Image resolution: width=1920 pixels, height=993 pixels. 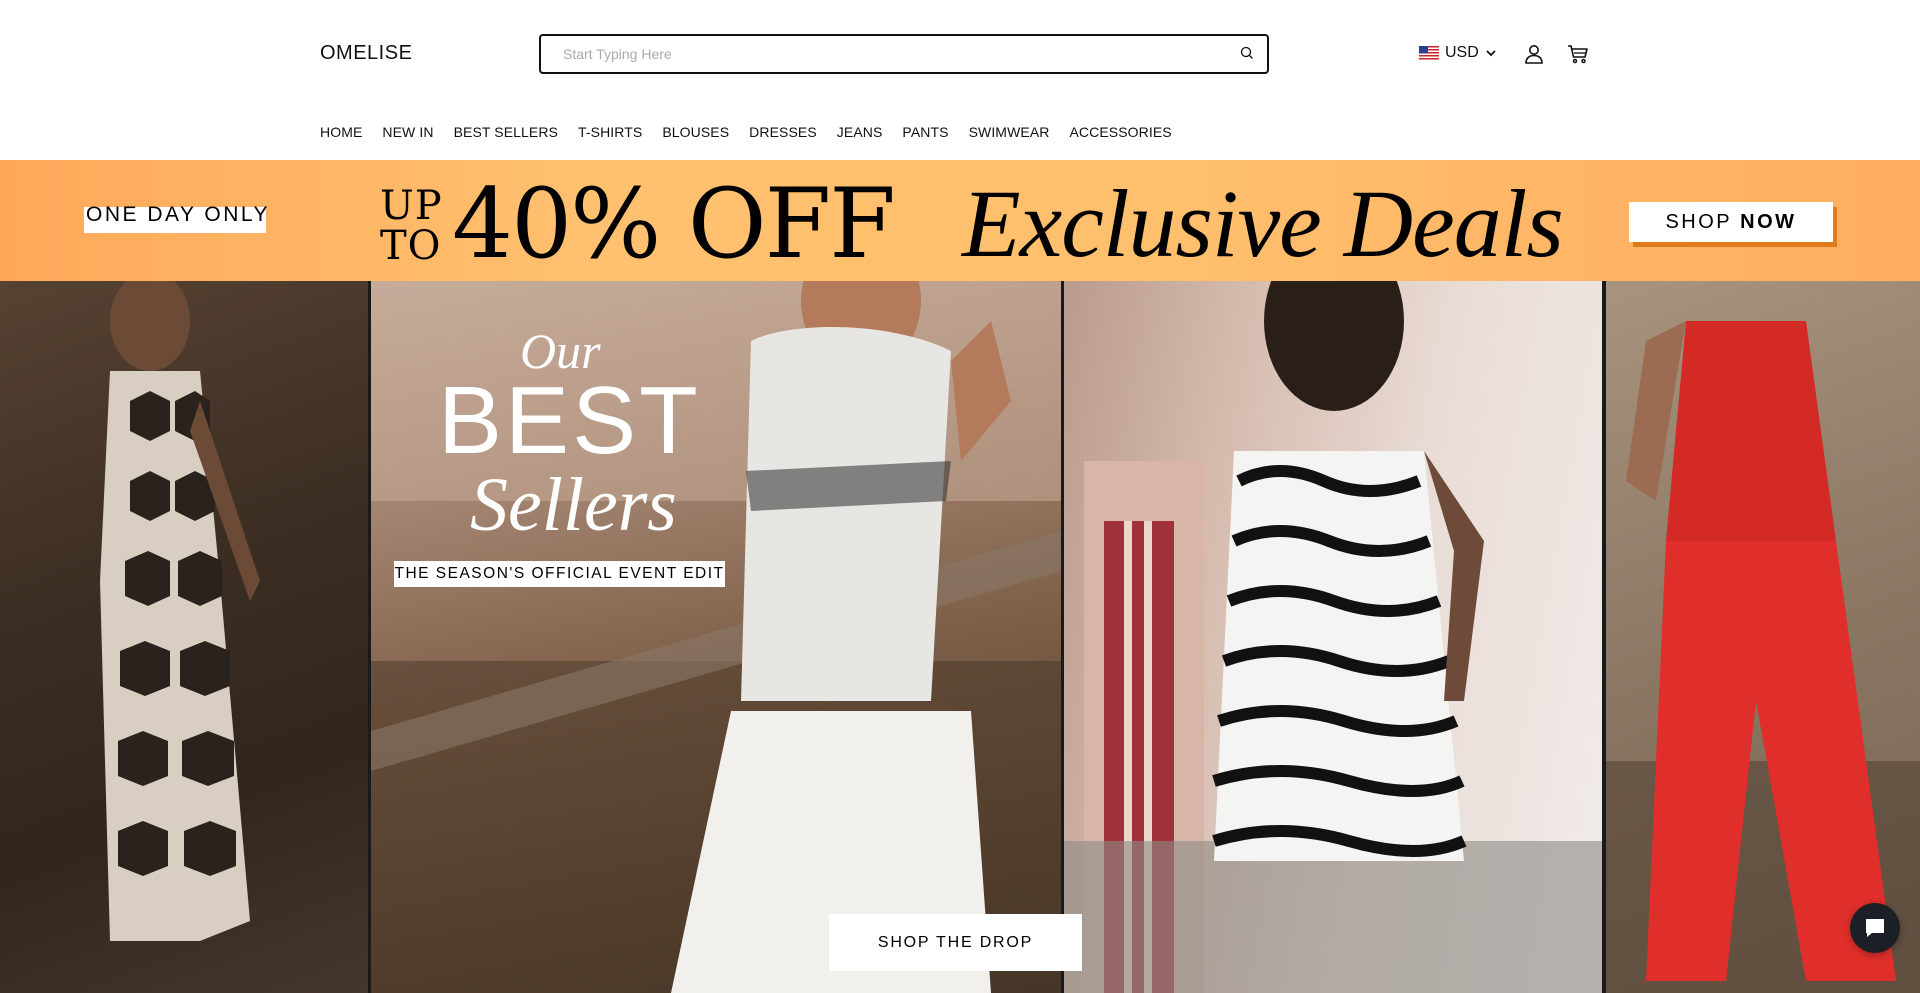 What do you see at coordinates (341, 132) in the screenshot?
I see `nav-home: HOME` at bounding box center [341, 132].